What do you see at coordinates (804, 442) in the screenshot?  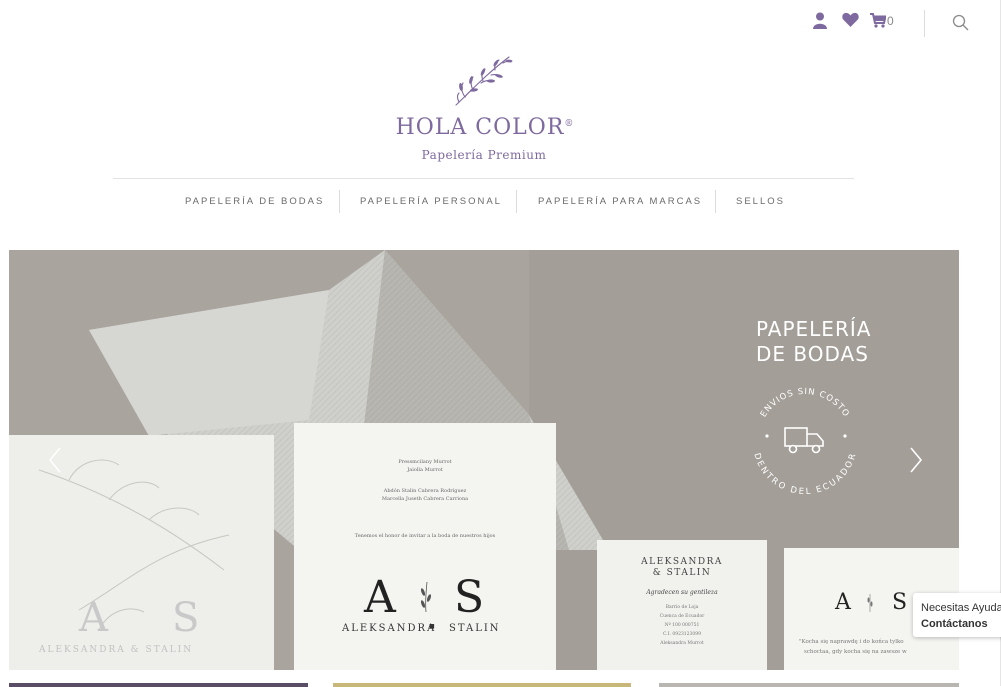 I see `free-shipping-badge-text: ENVIOS SIN COSTO DENTRO DEL ECUADOR` at bounding box center [804, 442].